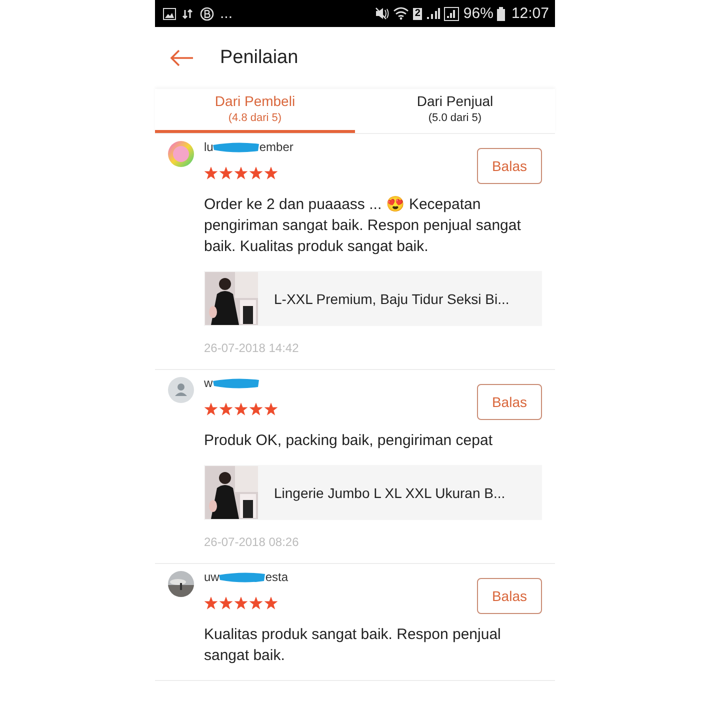  I want to click on review-date: 26-07-2018 08:26, so click(252, 542).